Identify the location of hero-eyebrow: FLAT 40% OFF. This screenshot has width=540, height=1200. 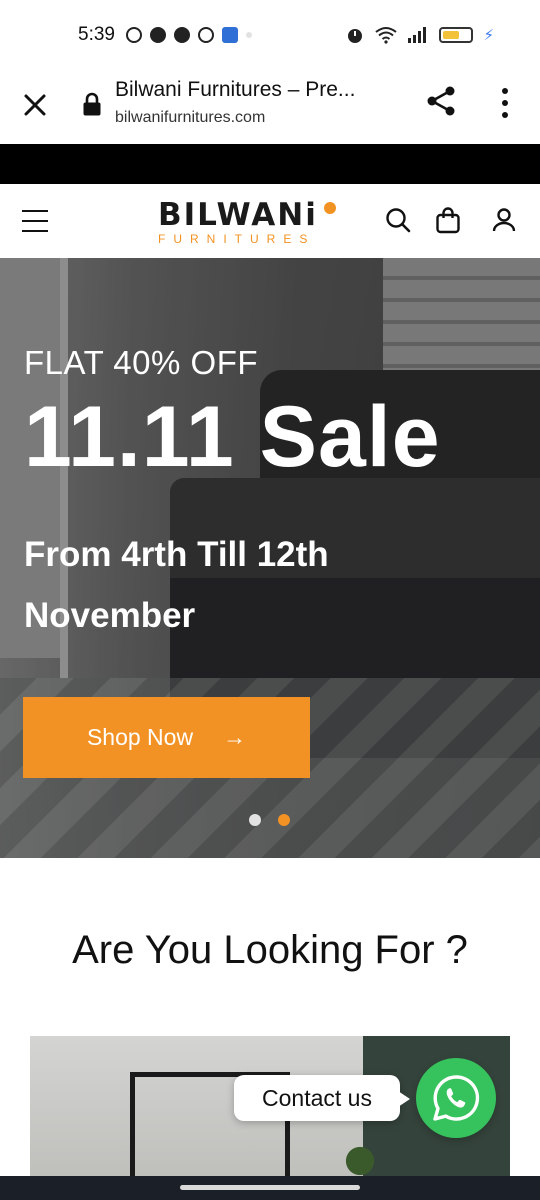
(141, 362).